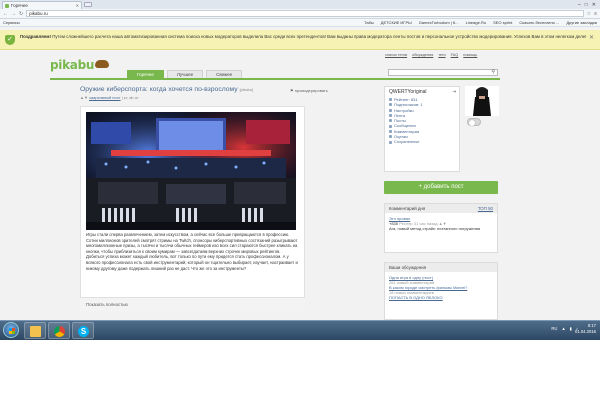 The height and width of the screenshot is (416, 600). I want to click on avatar, so click(482, 101).